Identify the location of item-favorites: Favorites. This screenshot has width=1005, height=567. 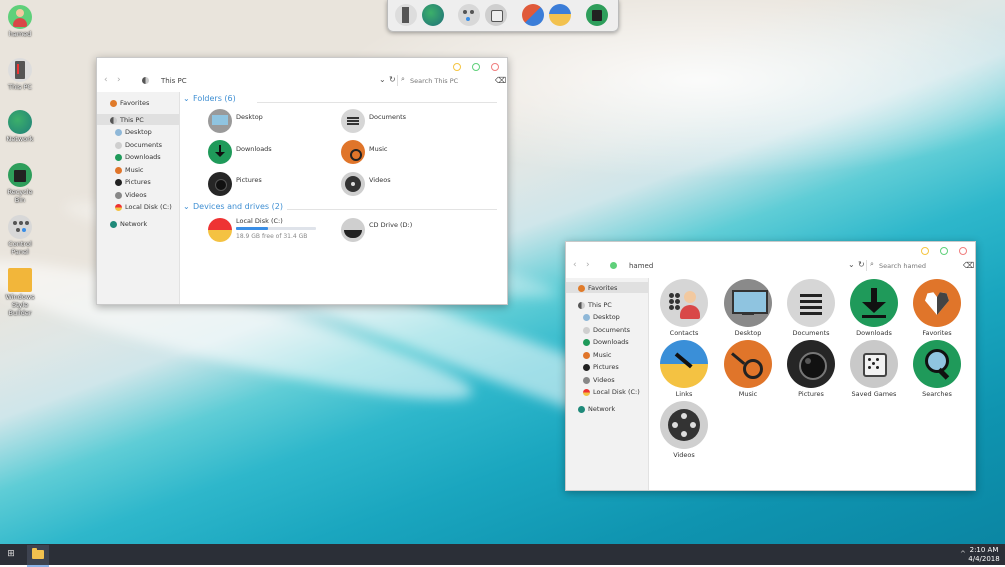
(937, 308).